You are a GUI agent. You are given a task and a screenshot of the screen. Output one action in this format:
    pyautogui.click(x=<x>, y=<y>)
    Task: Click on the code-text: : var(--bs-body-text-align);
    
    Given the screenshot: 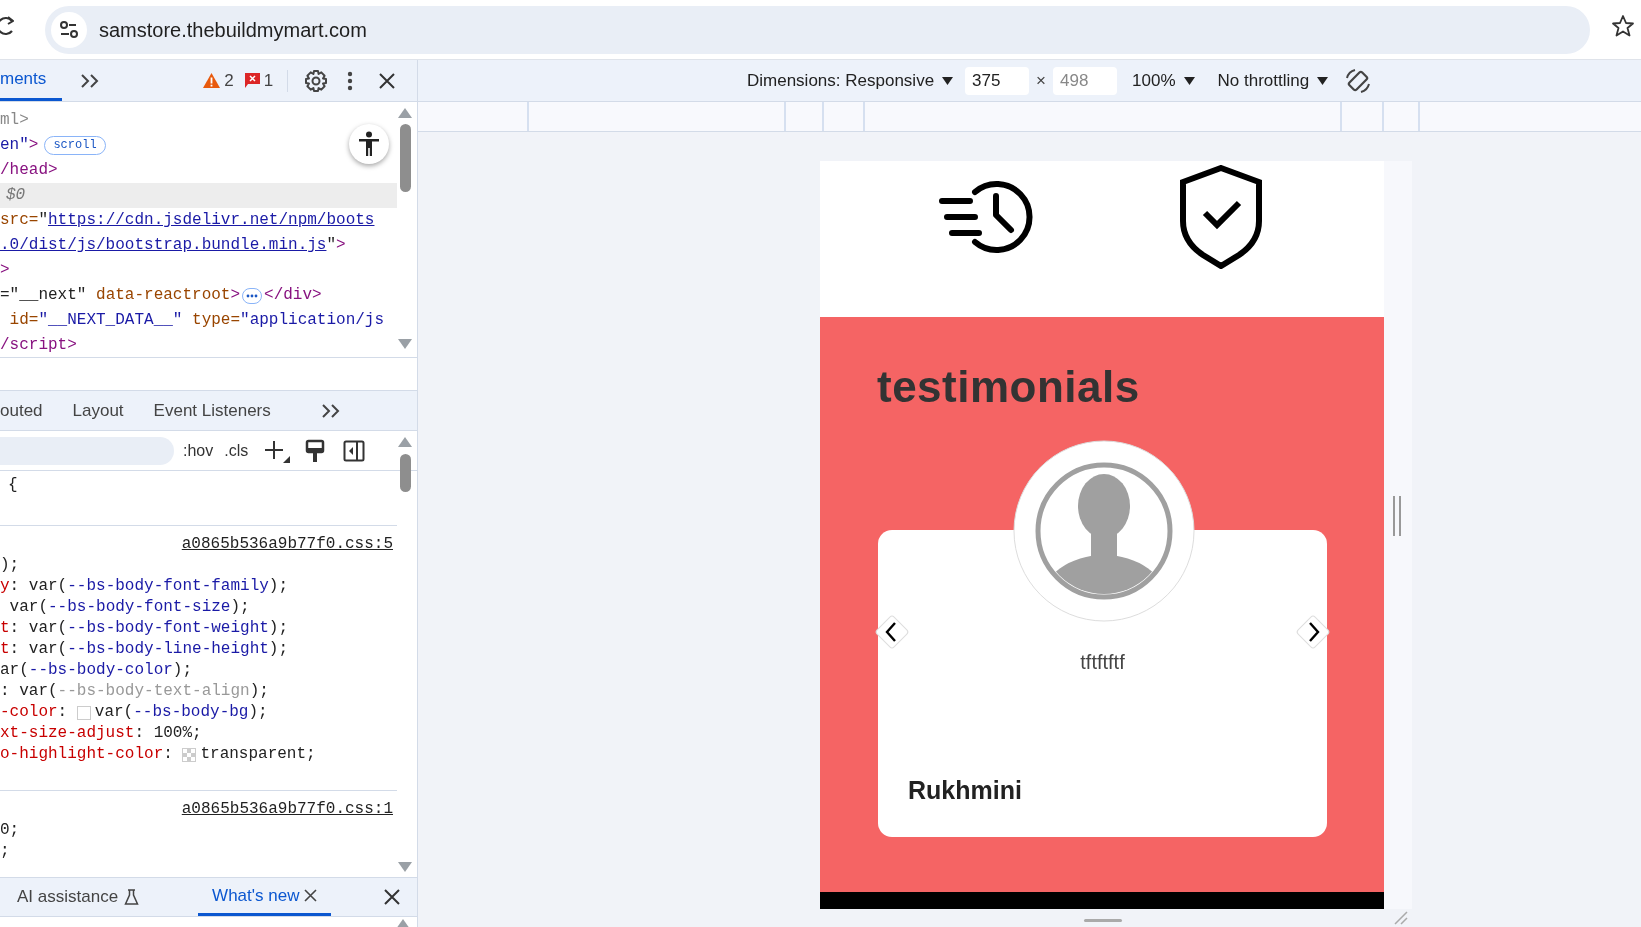 What is the action you would take?
    pyautogui.click(x=134, y=691)
    